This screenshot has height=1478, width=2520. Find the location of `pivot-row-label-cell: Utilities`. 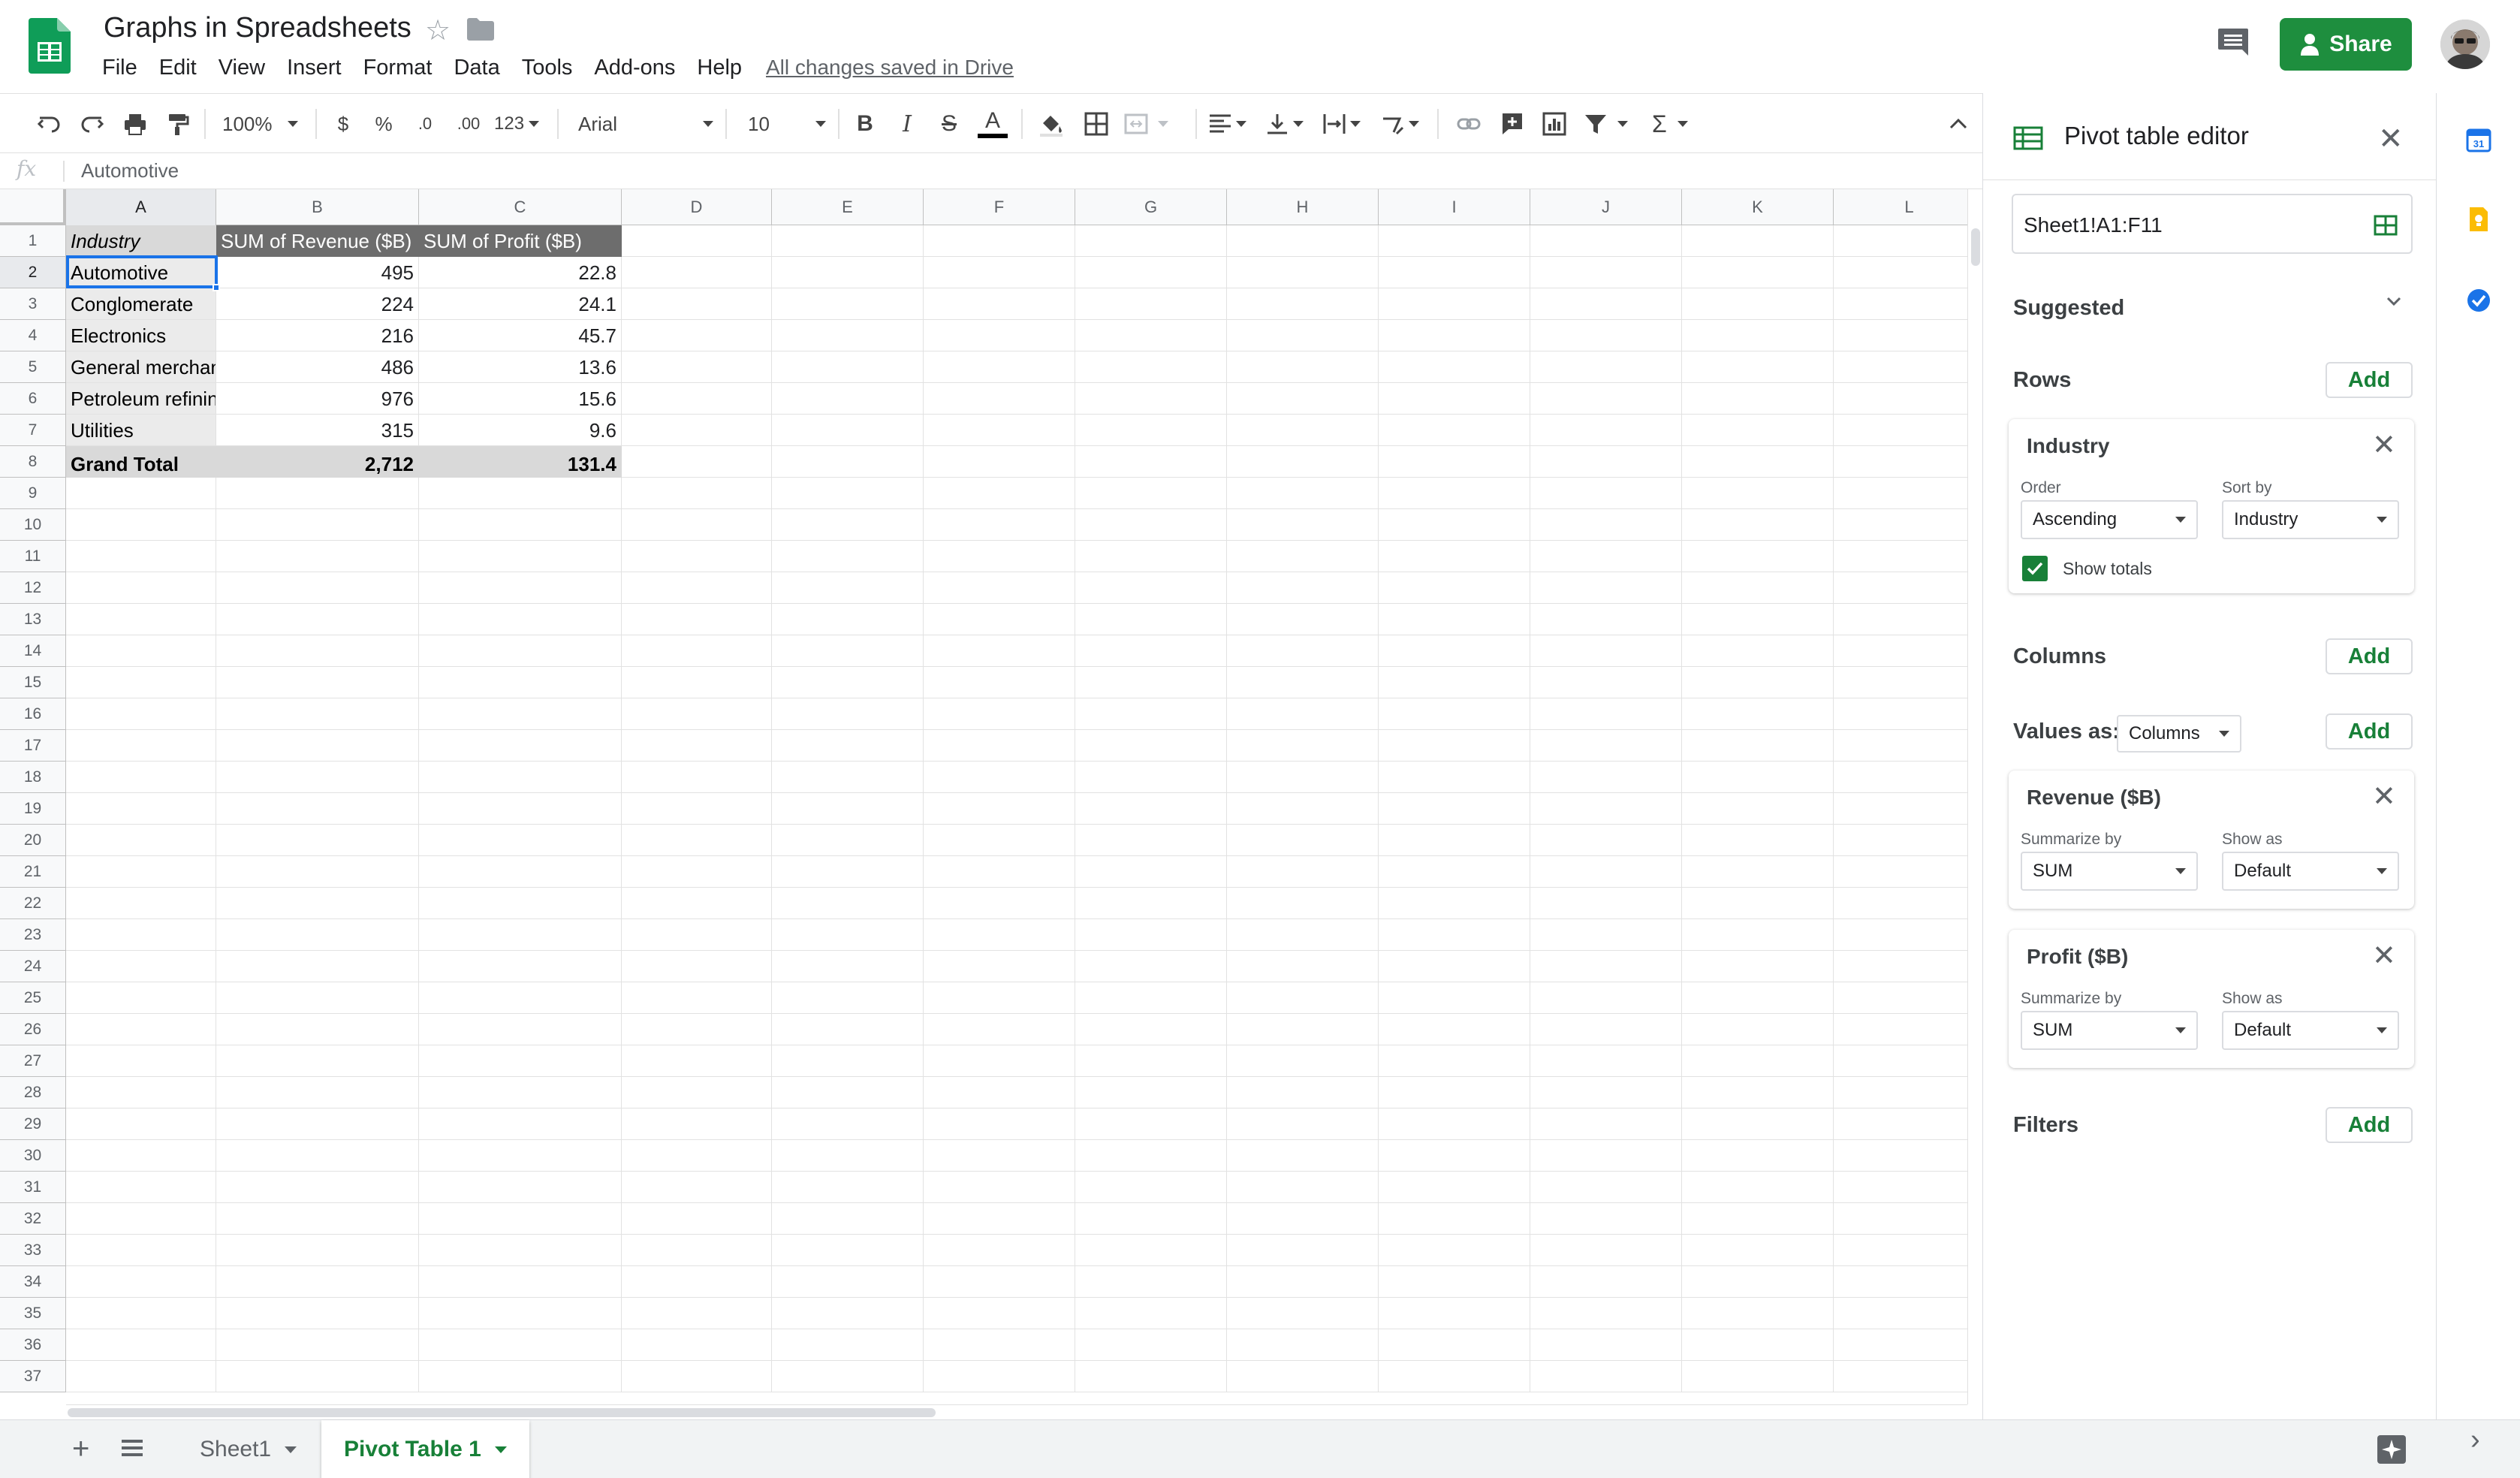

pivot-row-label-cell: Utilities is located at coordinates (141, 430).